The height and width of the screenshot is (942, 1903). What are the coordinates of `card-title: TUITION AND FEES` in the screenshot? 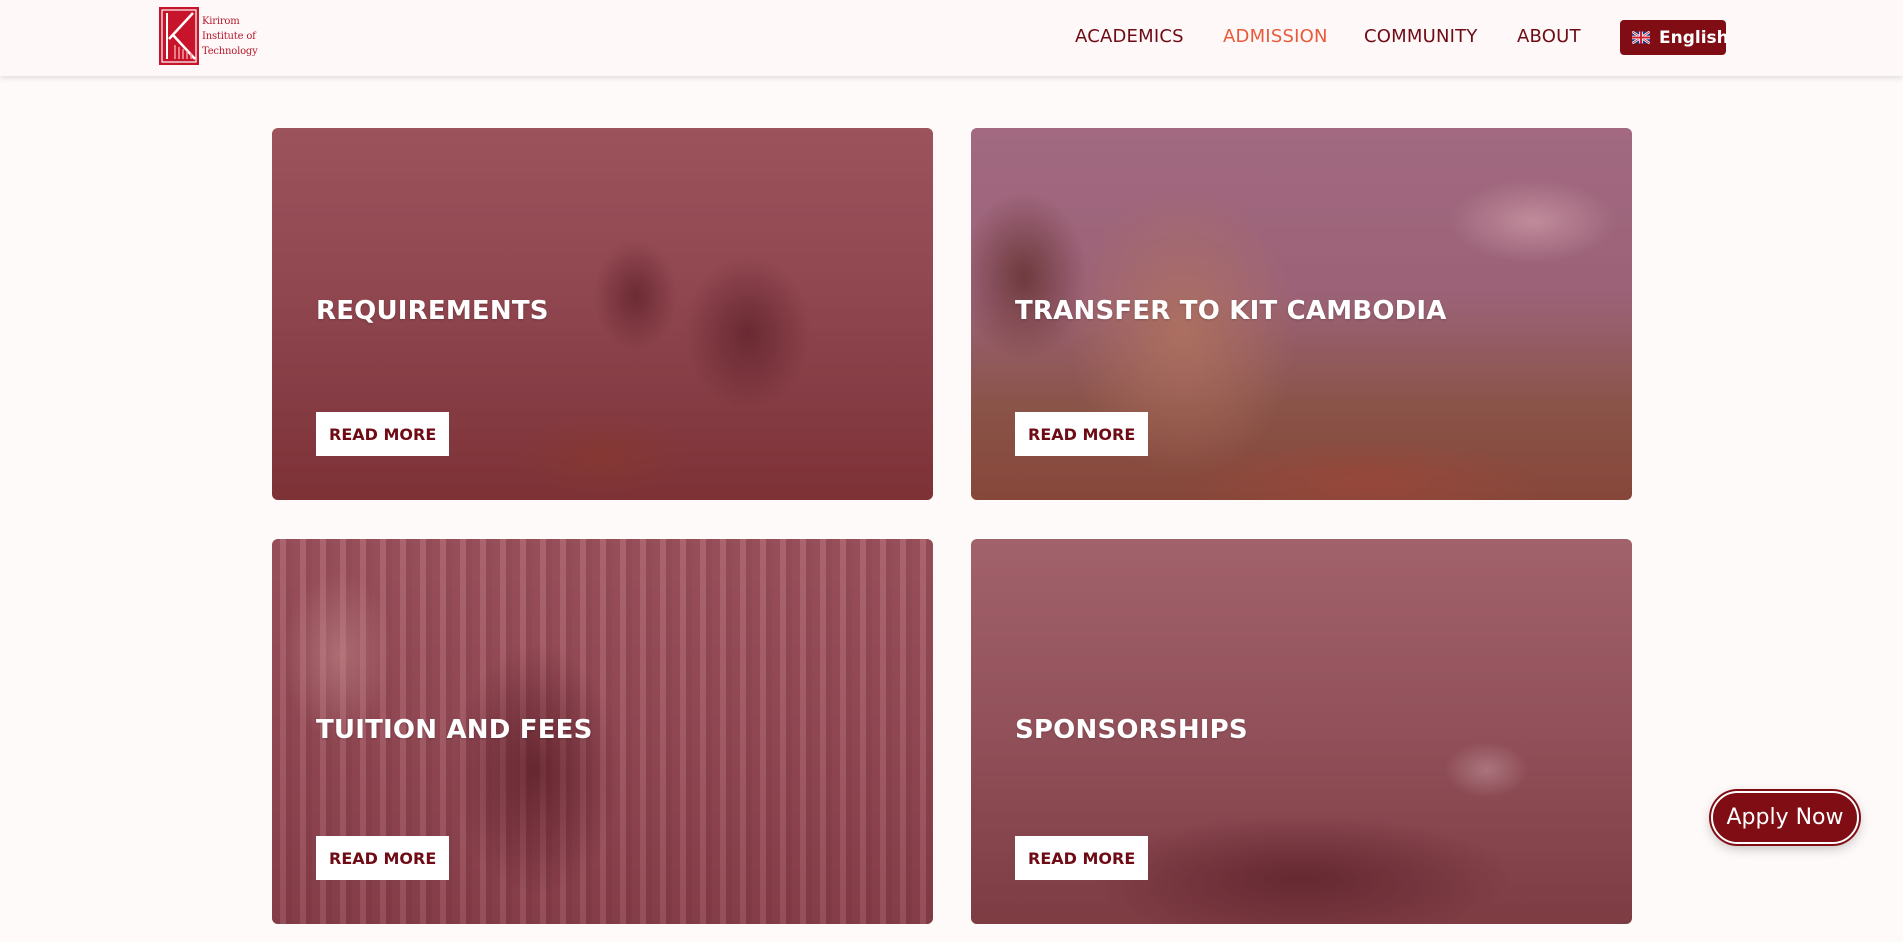 It's located at (454, 730).